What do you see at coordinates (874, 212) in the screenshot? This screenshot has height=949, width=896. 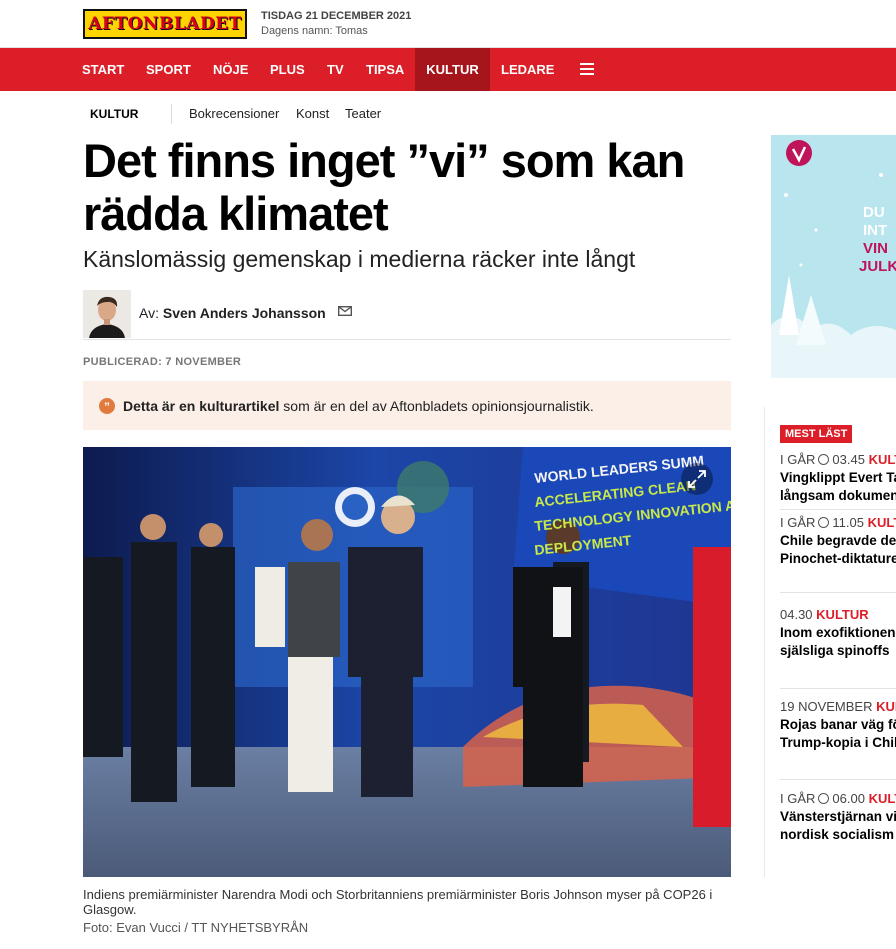 I see `ad-line-1: DU` at bounding box center [874, 212].